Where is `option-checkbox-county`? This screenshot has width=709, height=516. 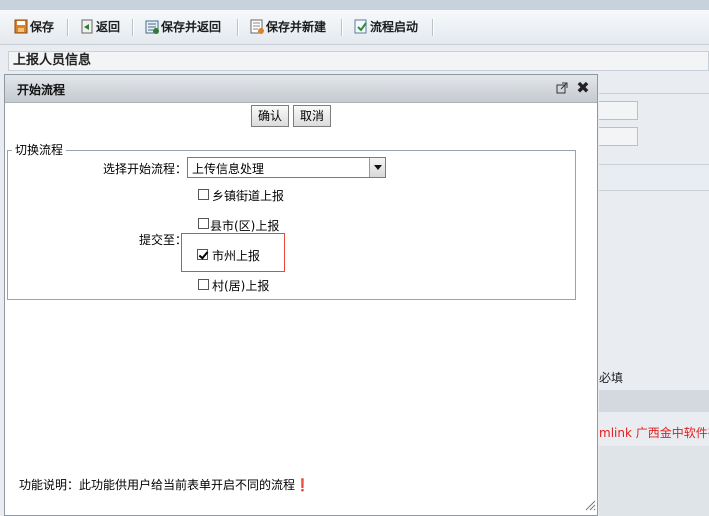 option-checkbox-county is located at coordinates (203, 223).